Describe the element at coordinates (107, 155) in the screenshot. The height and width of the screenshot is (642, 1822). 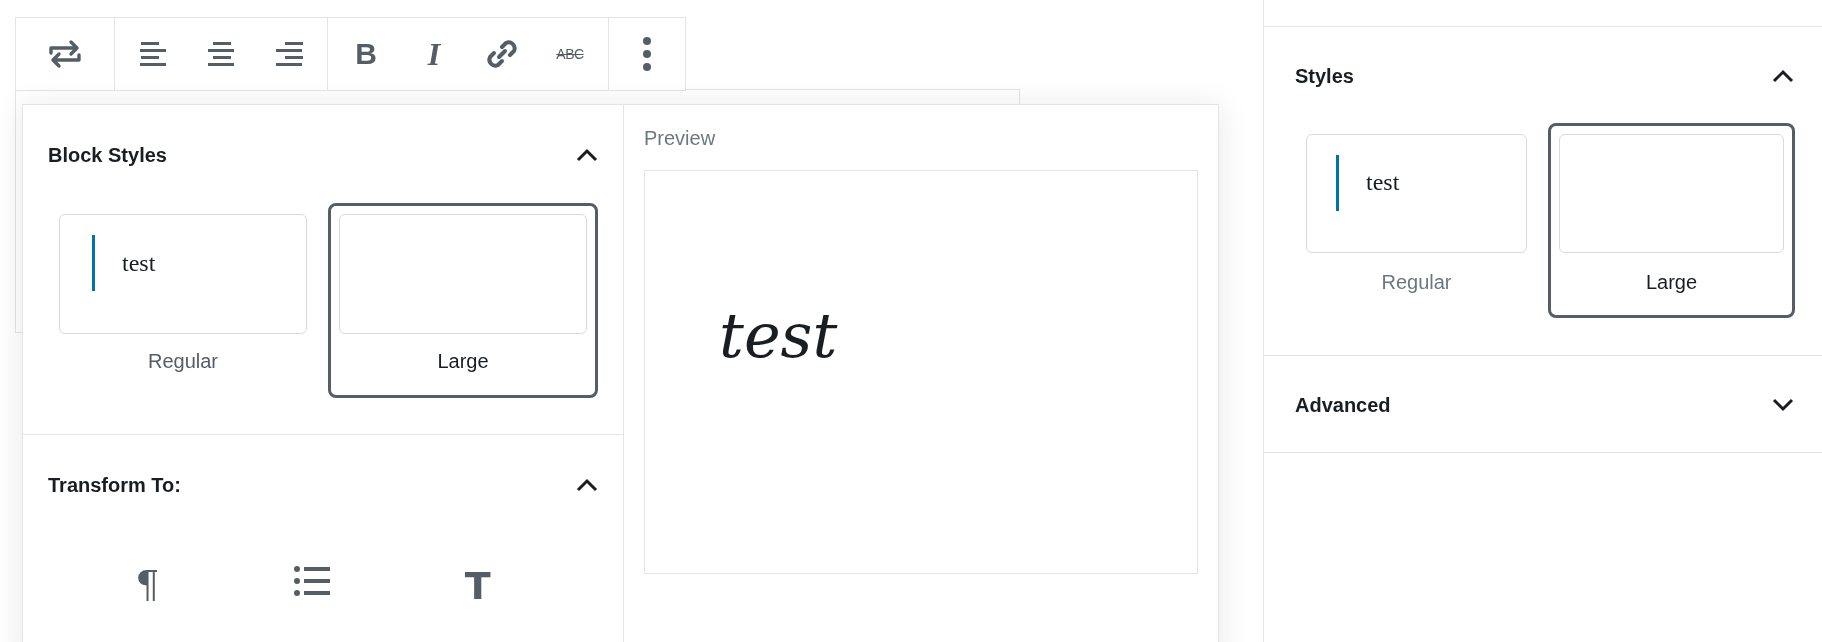
I see `section-title: Block Styles` at that location.